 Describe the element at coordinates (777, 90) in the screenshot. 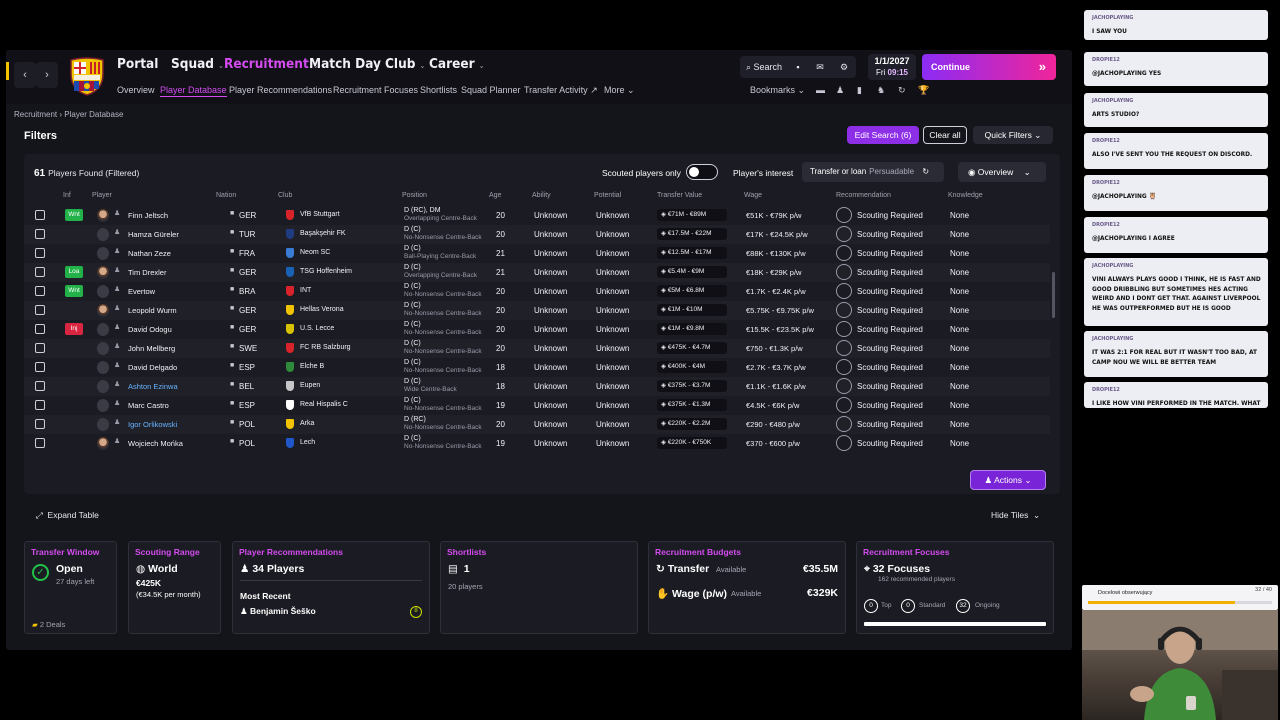

I see `bookmarks-button: Bookmarks ⌄` at that location.